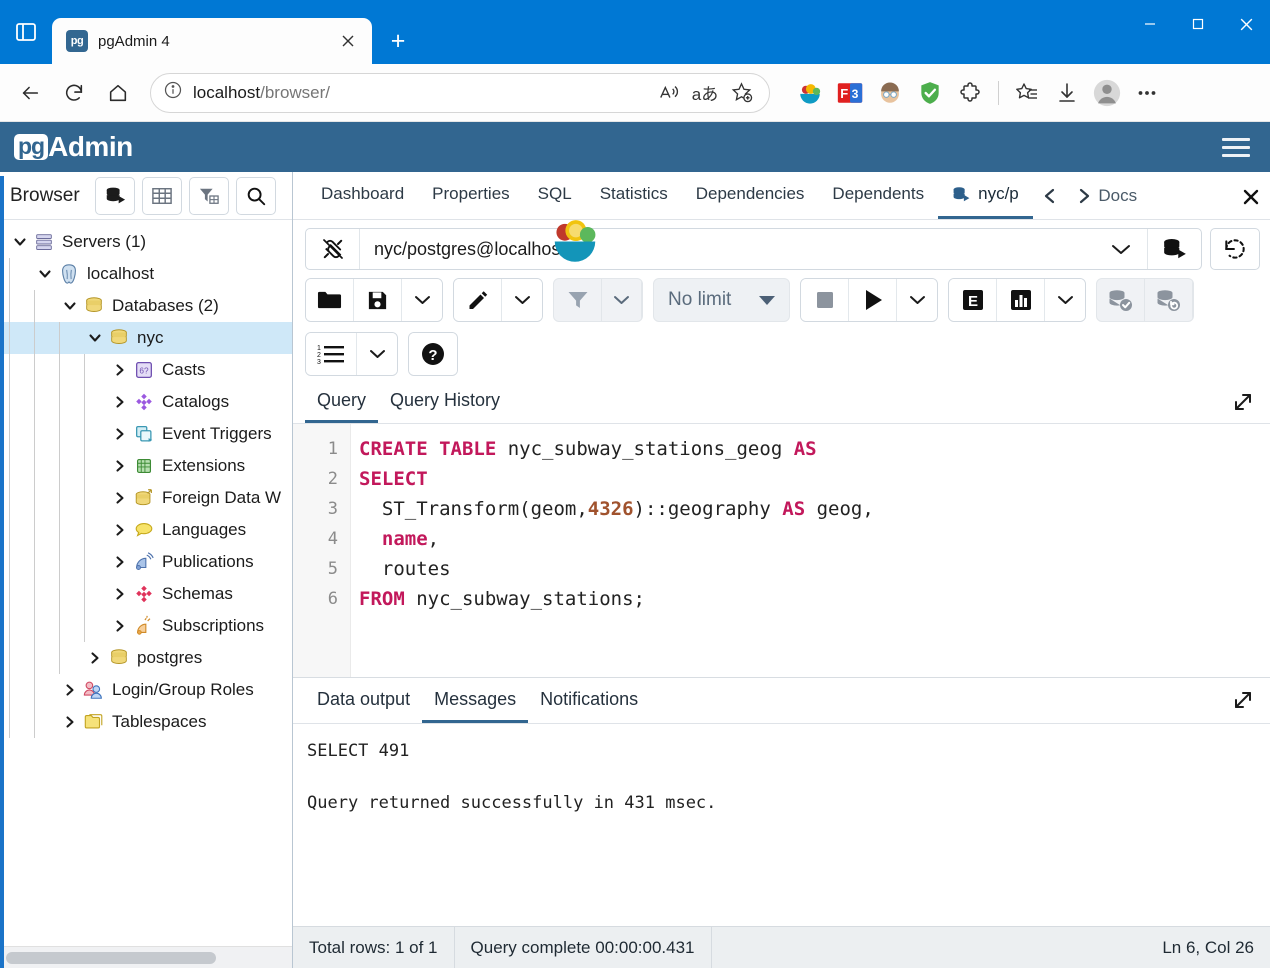 The width and height of the screenshot is (1270, 968). What do you see at coordinates (363, 700) in the screenshot?
I see `tab-data-output: Data output` at bounding box center [363, 700].